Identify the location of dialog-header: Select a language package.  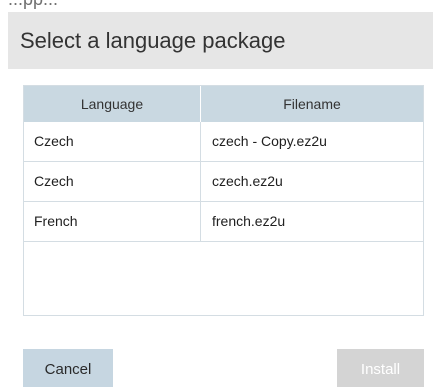
(220, 40).